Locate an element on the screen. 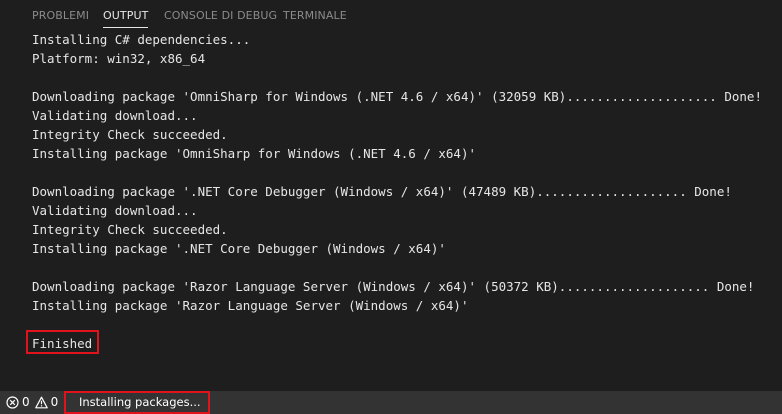 The width and height of the screenshot is (782, 414). problems-indicator: 0 0 is located at coordinates (34, 402).